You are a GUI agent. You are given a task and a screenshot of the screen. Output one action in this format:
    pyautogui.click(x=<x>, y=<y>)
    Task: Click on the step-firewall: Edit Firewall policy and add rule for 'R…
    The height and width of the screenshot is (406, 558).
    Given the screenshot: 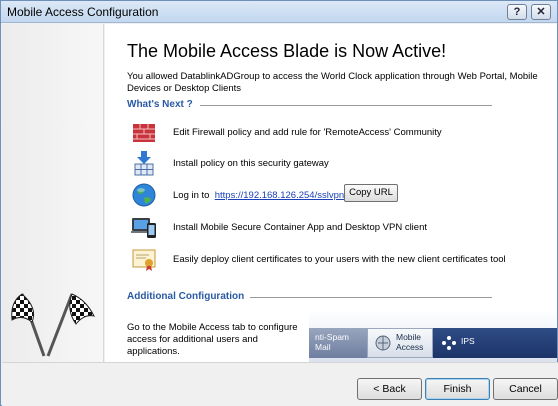 What is the action you would take?
    pyautogui.click(x=341, y=133)
    